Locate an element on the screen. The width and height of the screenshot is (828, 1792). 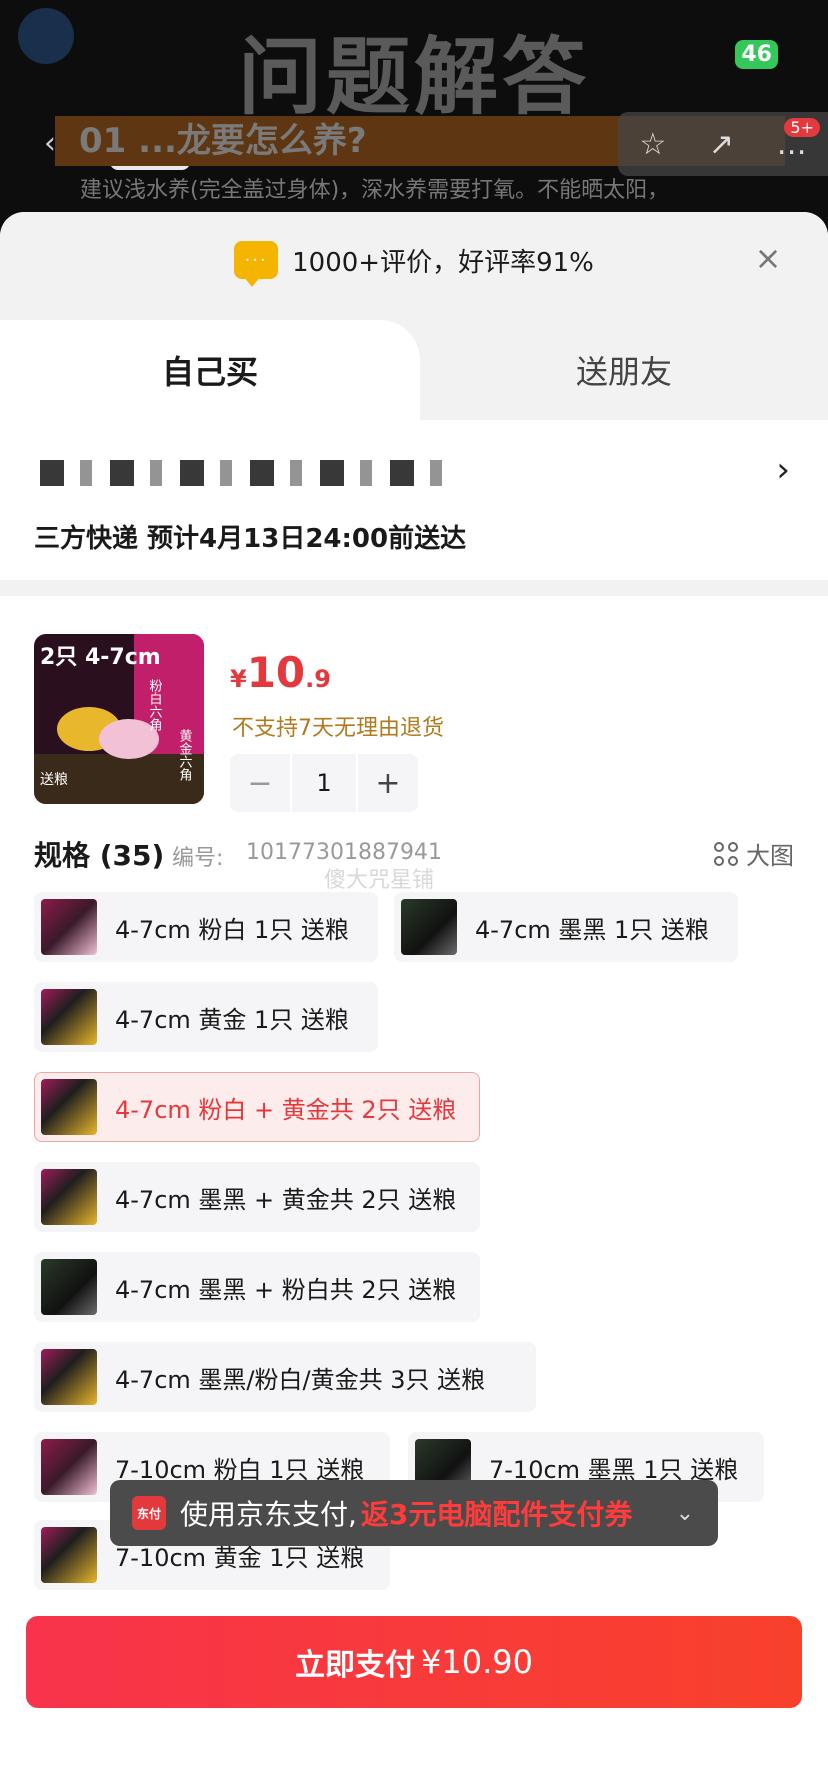
spec-code-label: 编号: is located at coordinates (198, 858).